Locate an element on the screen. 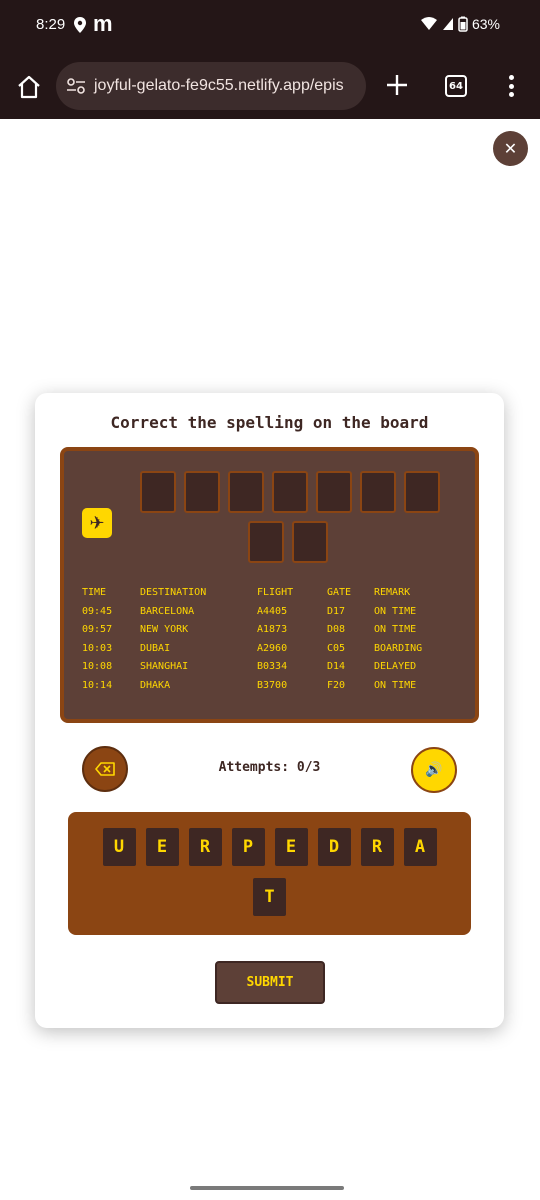 The width and height of the screenshot is (540, 1200). header-destination: DESTINATION is located at coordinates (173, 592).